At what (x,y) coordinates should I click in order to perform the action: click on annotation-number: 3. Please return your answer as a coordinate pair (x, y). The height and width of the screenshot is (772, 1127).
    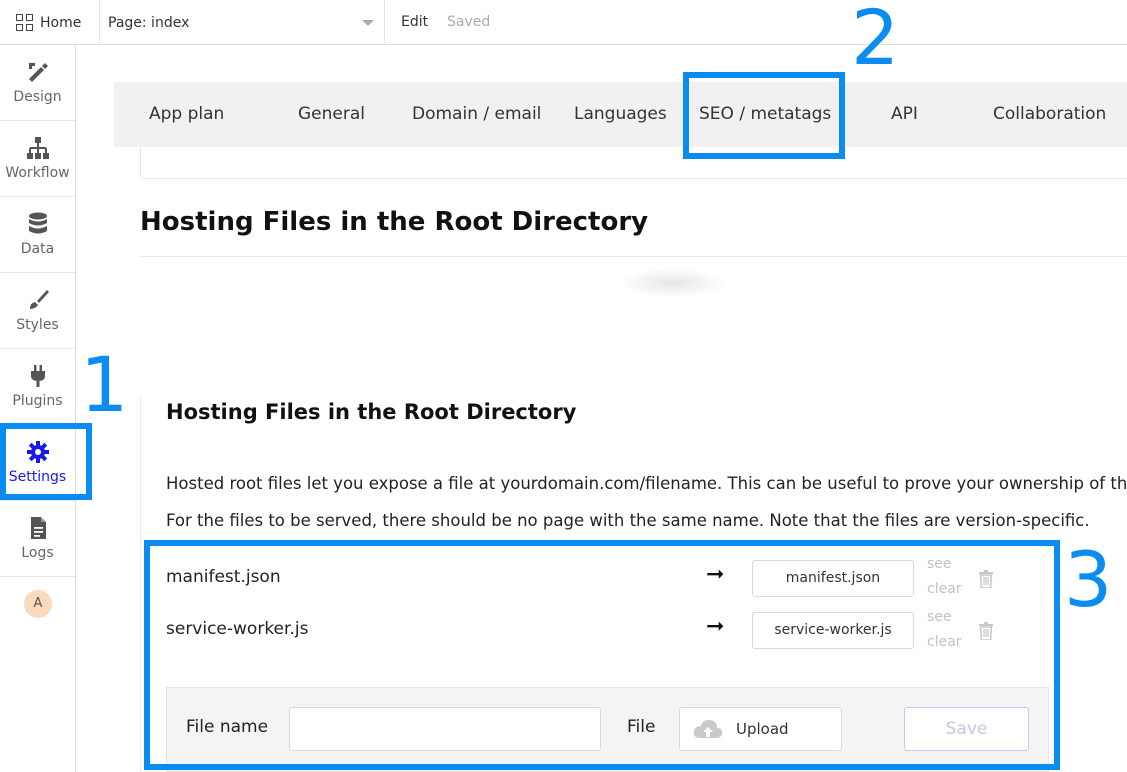
    Looking at the image, I should click on (1088, 579).